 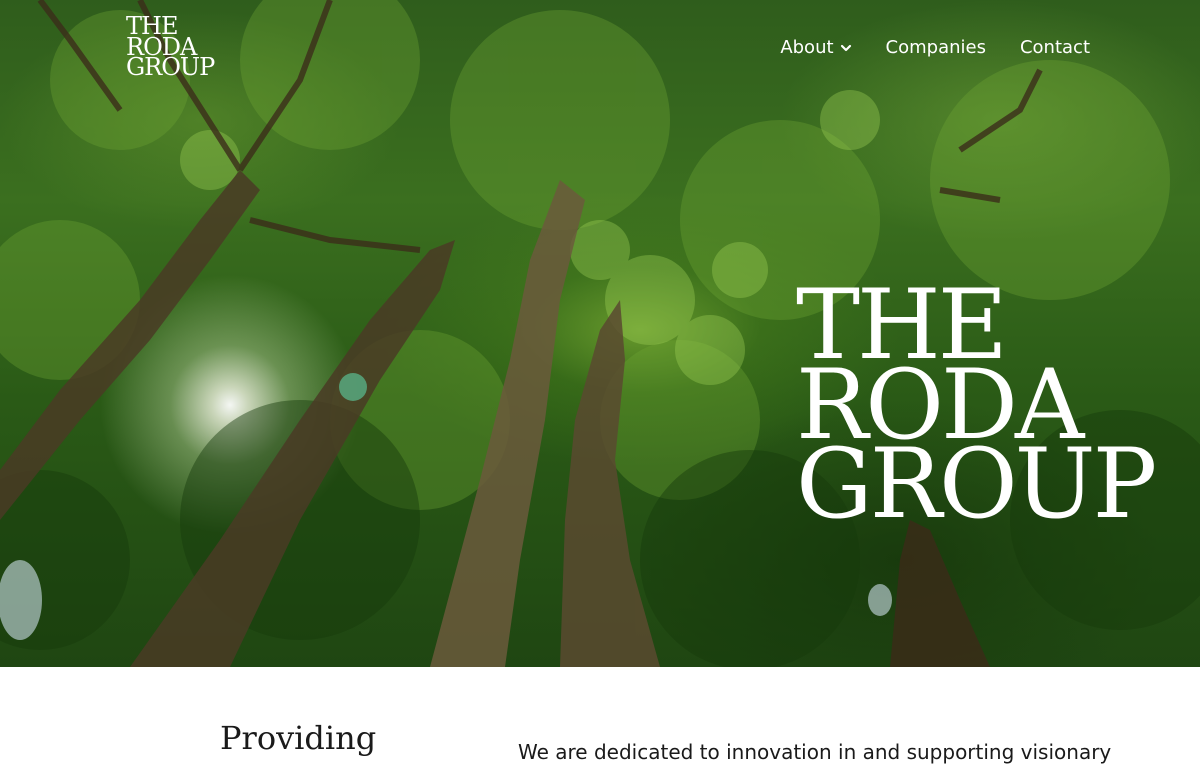 I want to click on logo-line-group: GROUP, so click(x=170, y=67).